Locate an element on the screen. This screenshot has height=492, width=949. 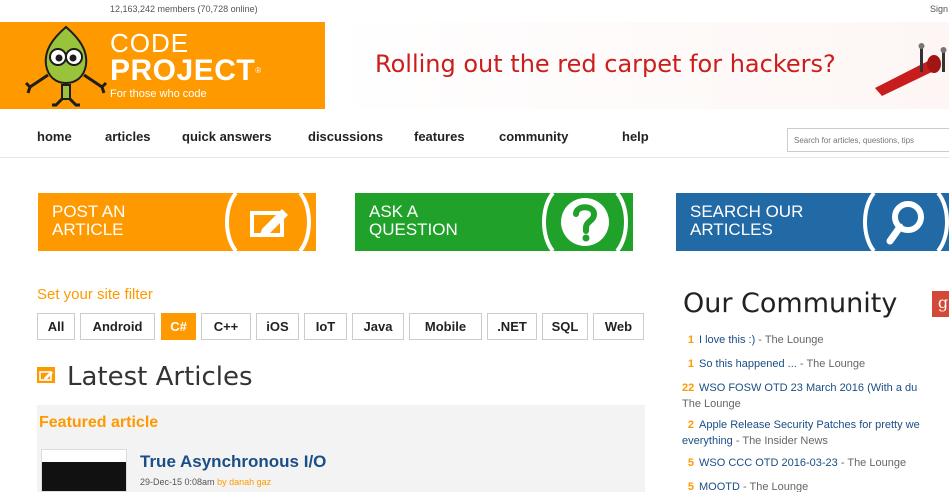
article-thumbnail is located at coordinates (84, 470).